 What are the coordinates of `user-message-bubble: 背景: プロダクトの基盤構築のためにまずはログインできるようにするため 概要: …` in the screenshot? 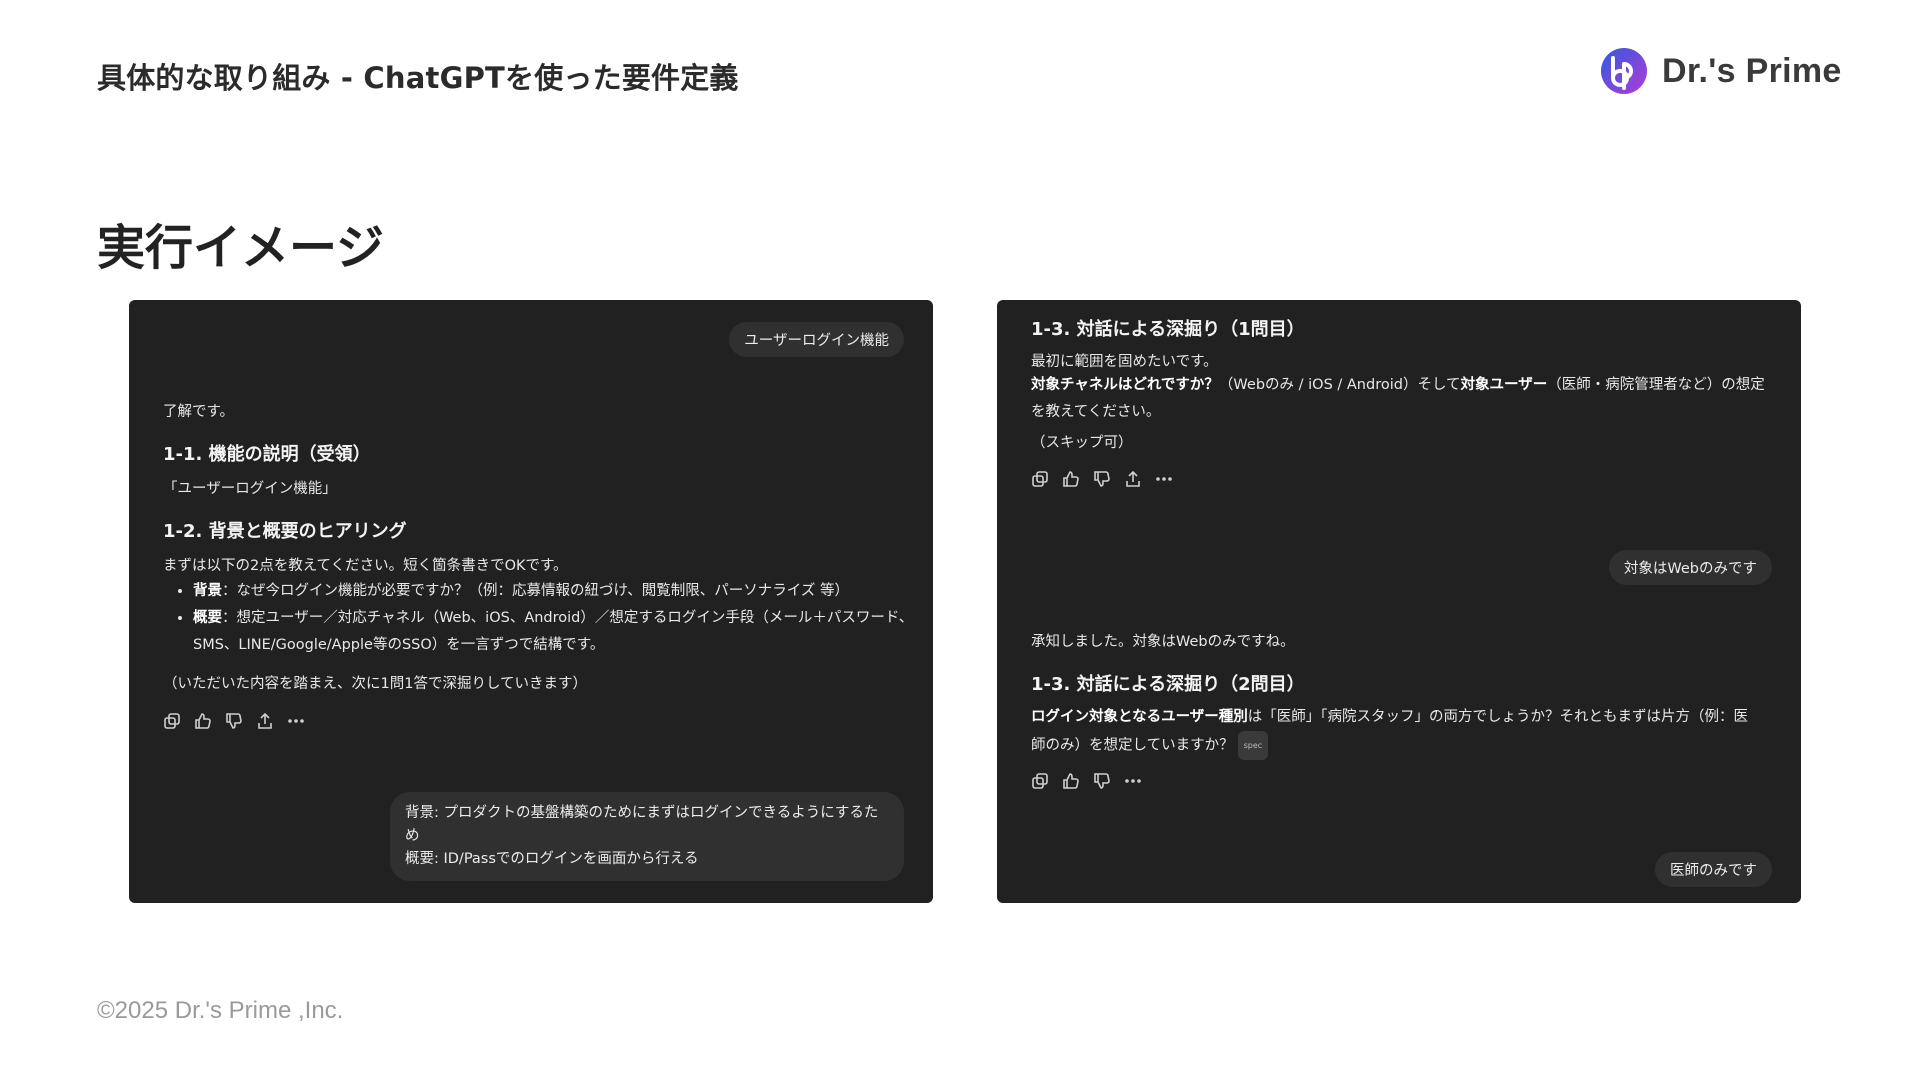 It's located at (647, 836).